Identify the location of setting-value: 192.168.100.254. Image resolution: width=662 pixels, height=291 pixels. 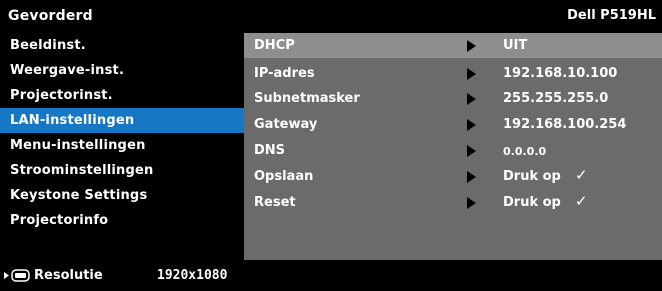
(565, 124).